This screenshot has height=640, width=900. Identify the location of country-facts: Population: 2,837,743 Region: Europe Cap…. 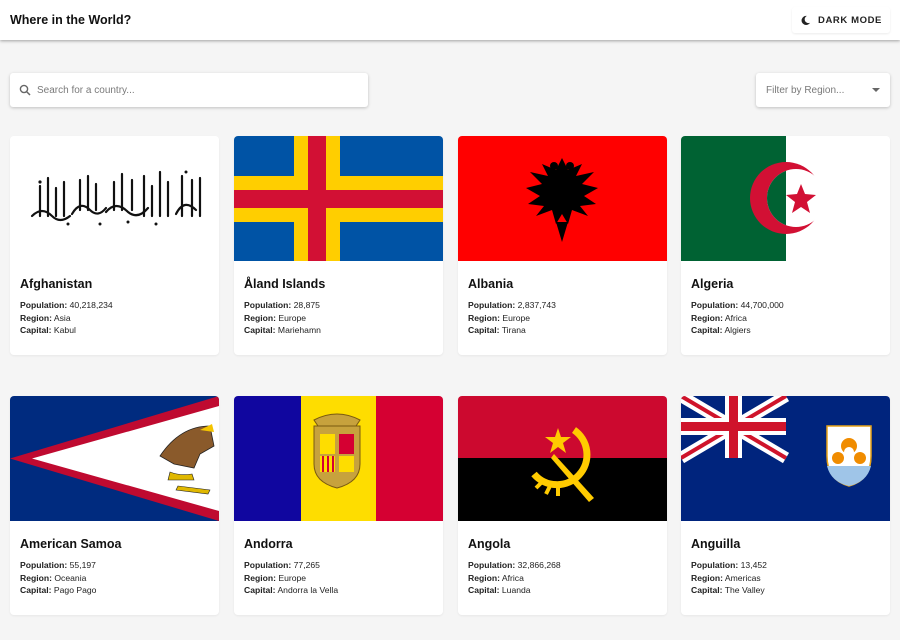
(512, 318).